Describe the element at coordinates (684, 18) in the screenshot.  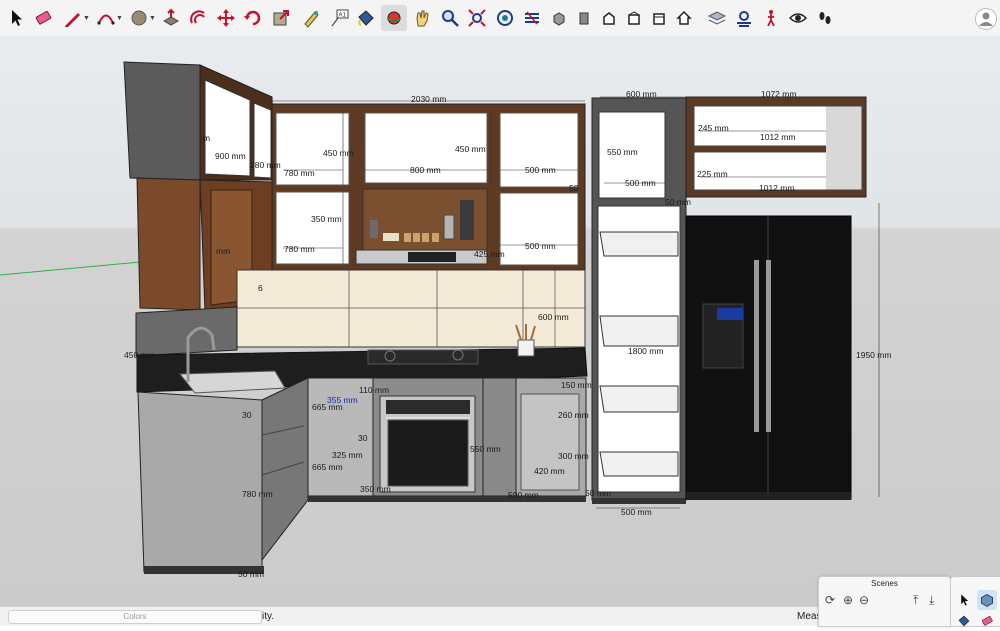
I see `home-view-button` at that location.